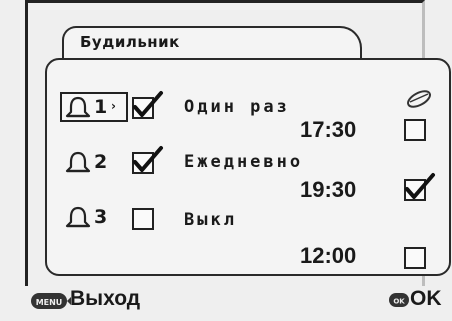 The height and width of the screenshot is (321, 452). What do you see at coordinates (415, 130) in the screenshot?
I see `alarm-1-sound-checkbox` at bounding box center [415, 130].